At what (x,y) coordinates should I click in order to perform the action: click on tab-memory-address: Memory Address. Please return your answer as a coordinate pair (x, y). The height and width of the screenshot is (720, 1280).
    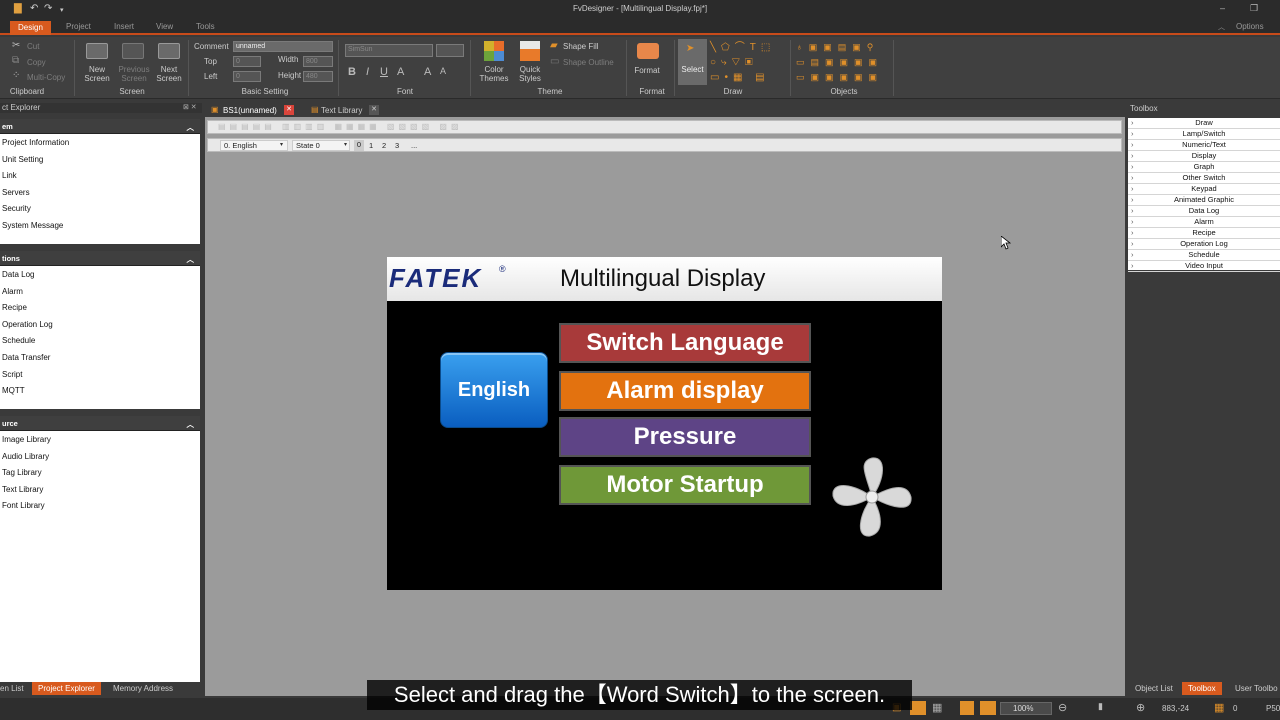
    Looking at the image, I should click on (143, 688).